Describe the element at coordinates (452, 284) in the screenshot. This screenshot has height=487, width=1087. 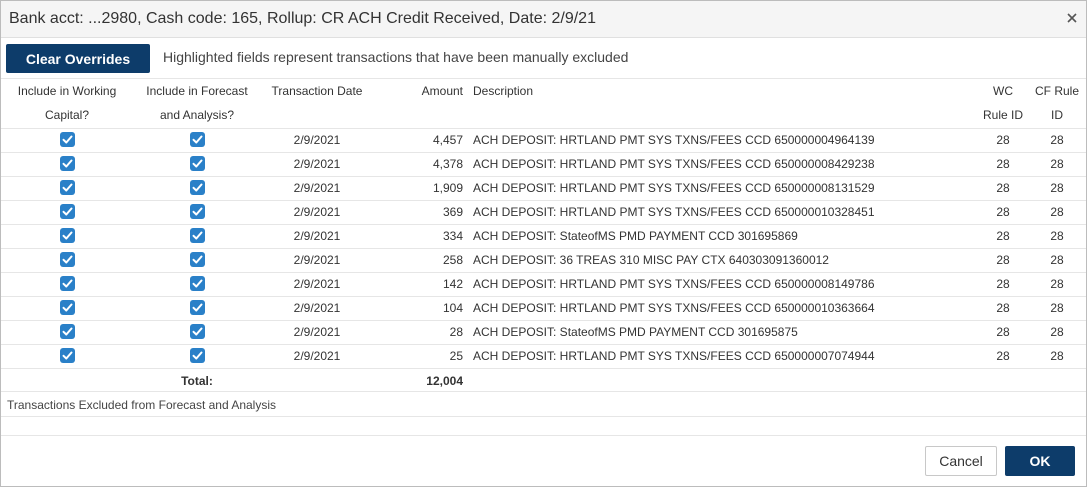
I see `amount-cell: 142` at that location.